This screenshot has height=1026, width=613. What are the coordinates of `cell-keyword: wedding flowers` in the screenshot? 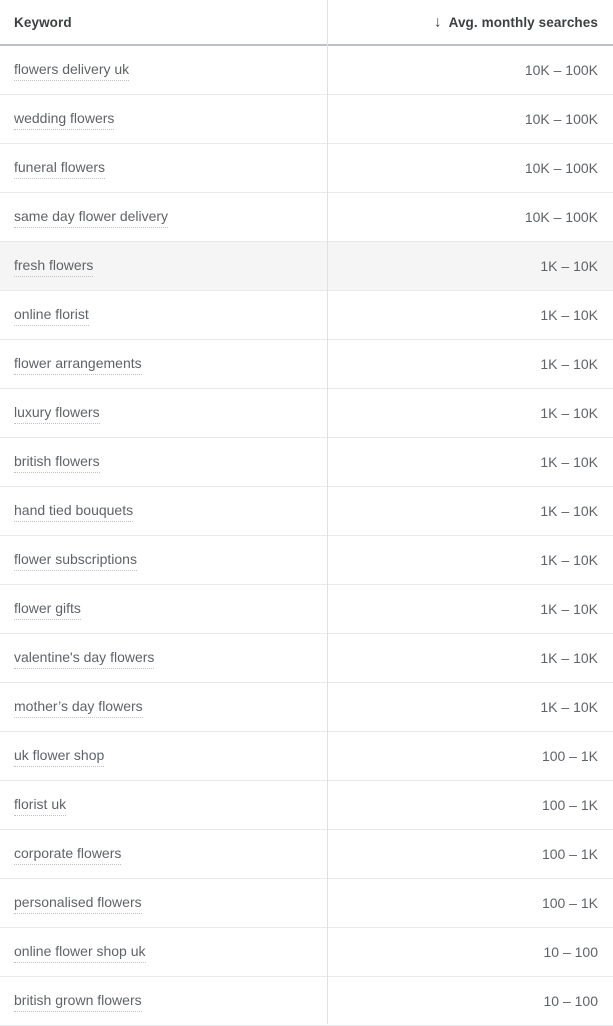 It's located at (163, 119).